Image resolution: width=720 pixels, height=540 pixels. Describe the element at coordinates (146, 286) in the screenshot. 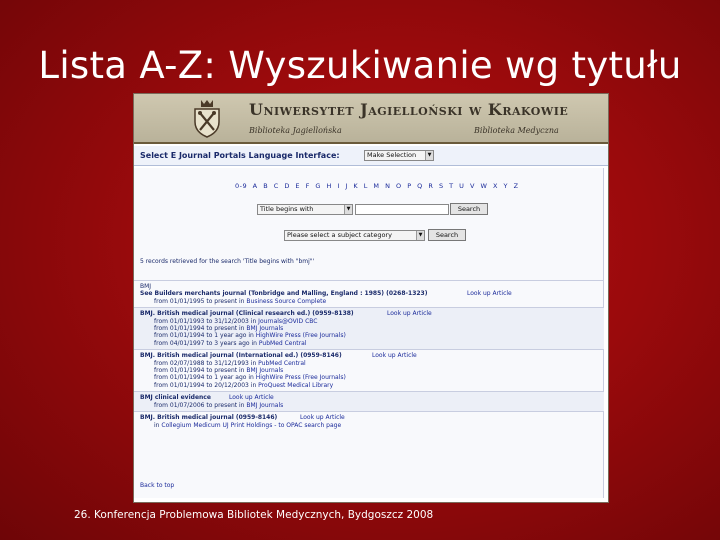

I see `record-pre: BMJ` at that location.